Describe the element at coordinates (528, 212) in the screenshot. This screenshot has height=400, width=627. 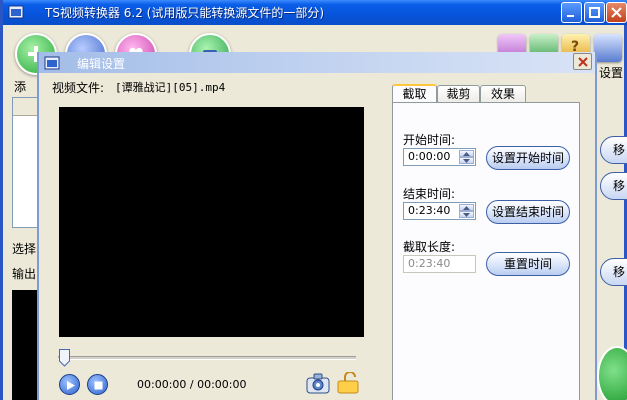
I see `set-end-time-button: 设置结束时间` at that location.